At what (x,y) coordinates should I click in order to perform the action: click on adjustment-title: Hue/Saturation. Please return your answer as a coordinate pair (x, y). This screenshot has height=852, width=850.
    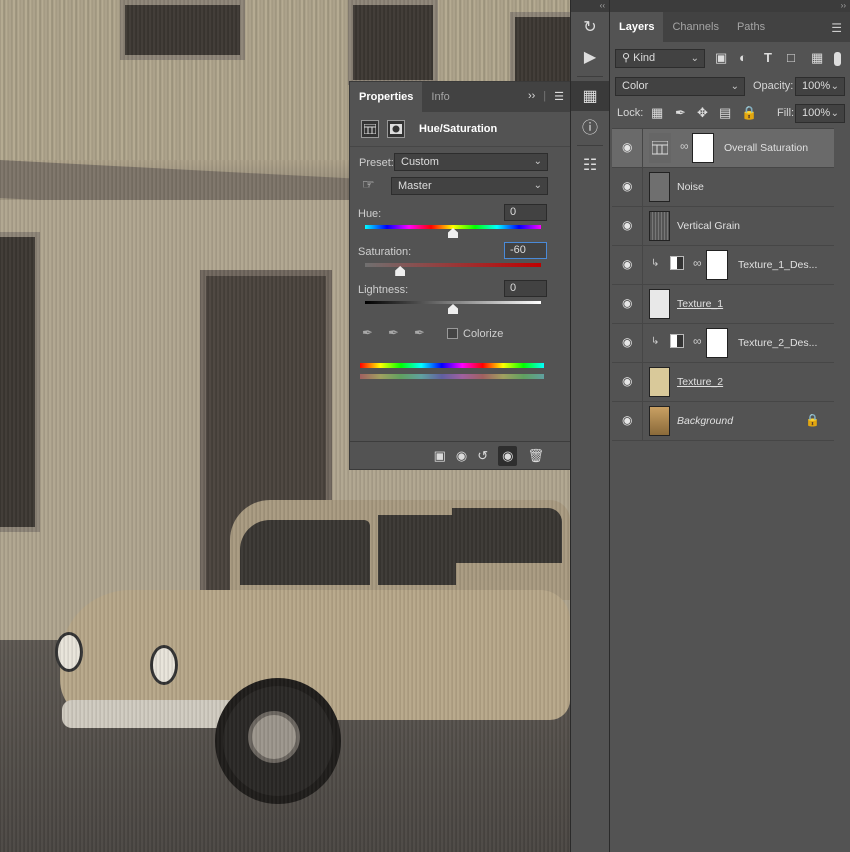
    Looking at the image, I should click on (458, 129).